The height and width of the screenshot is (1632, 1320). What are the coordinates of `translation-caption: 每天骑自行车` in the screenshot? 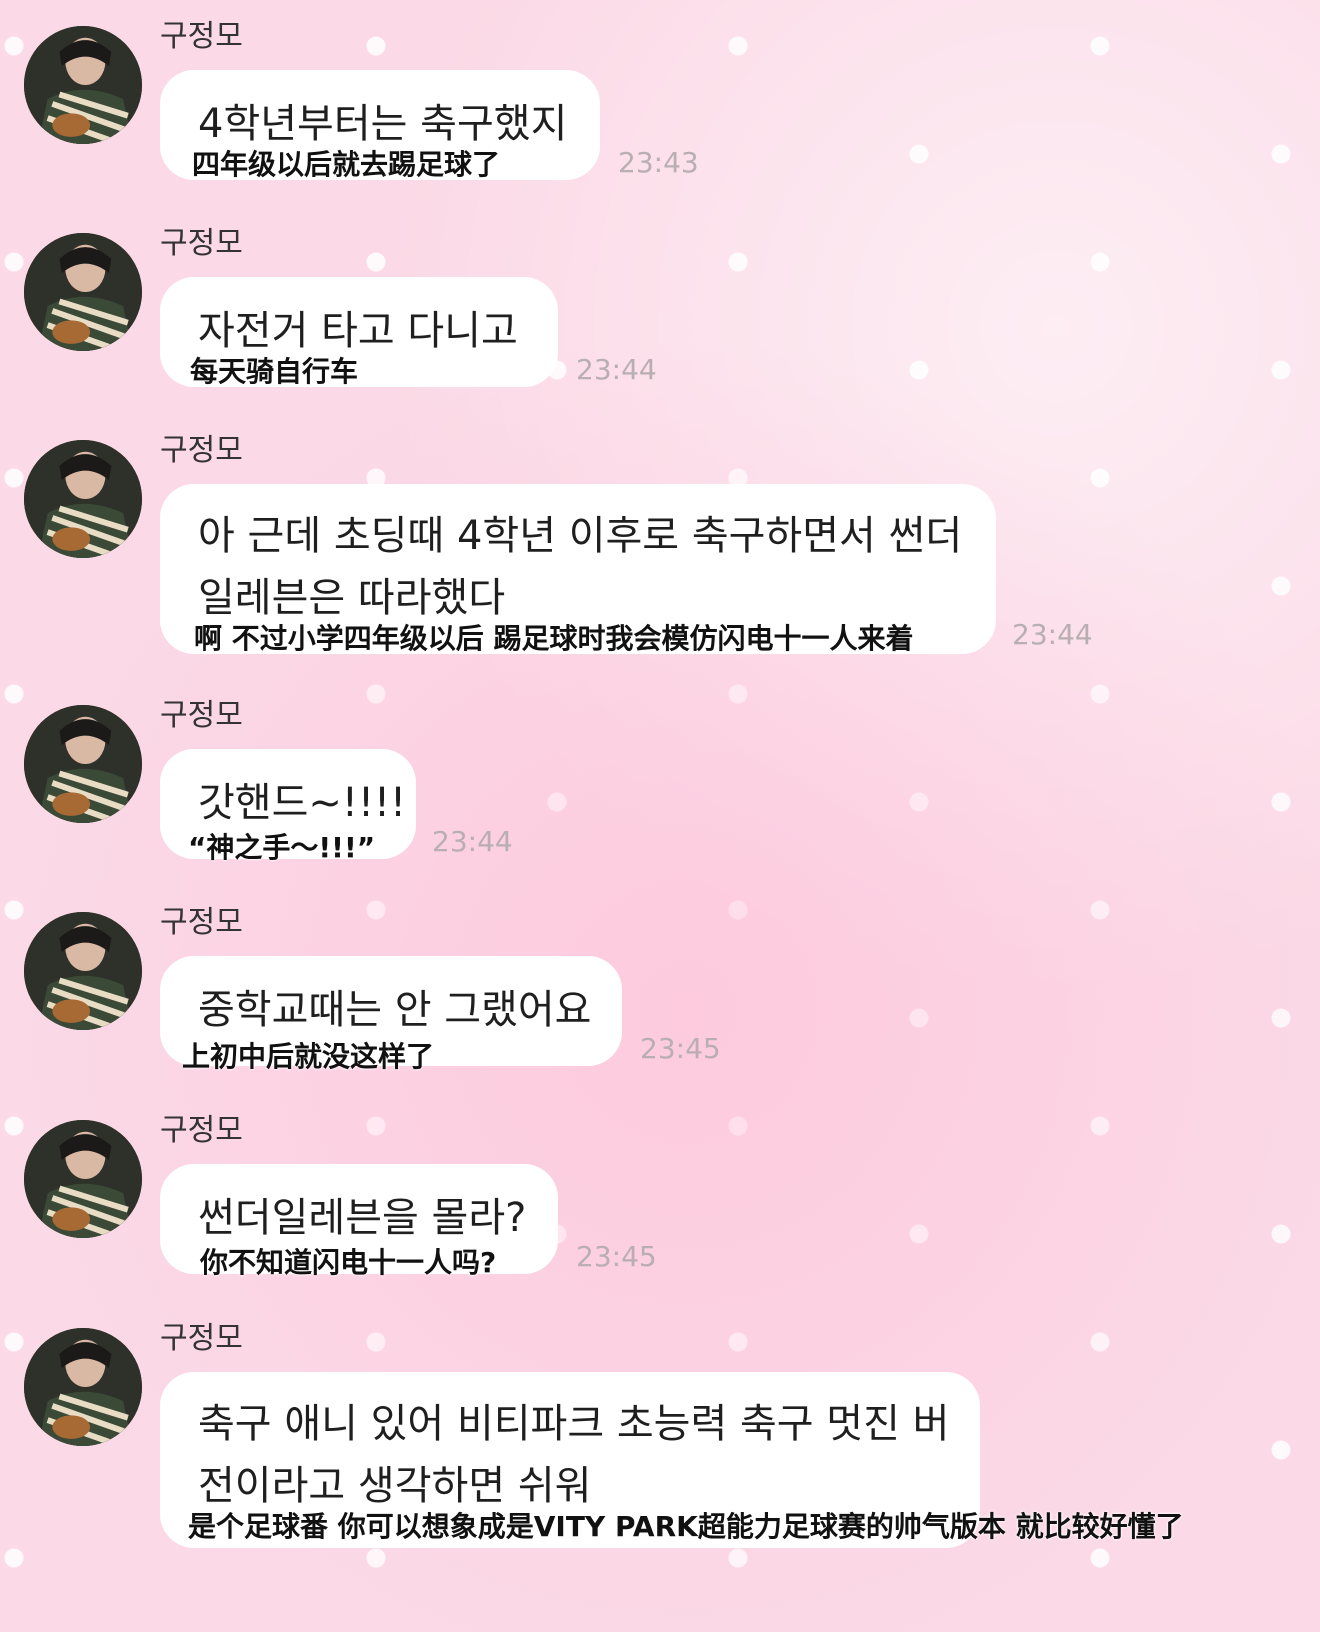 It's located at (274, 371).